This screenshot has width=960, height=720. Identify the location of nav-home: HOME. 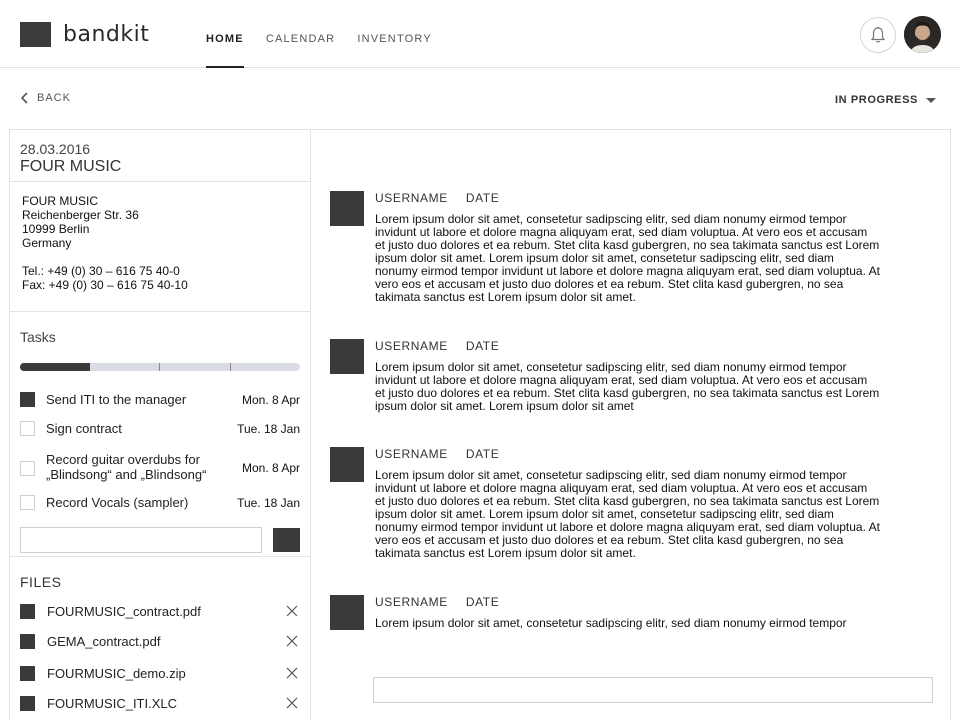
(225, 34).